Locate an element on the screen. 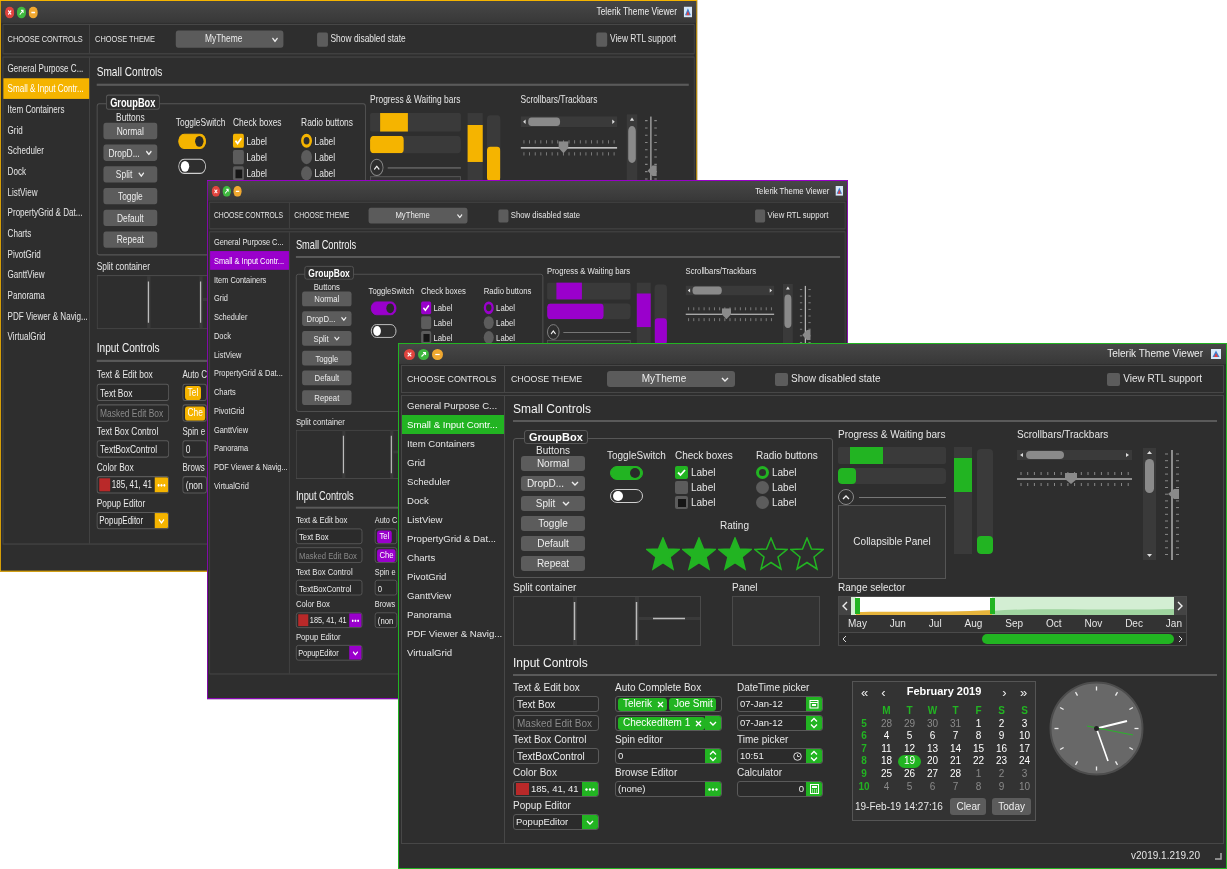 The width and height of the screenshot is (1227, 869). day-cell: 13 is located at coordinates (932, 749).